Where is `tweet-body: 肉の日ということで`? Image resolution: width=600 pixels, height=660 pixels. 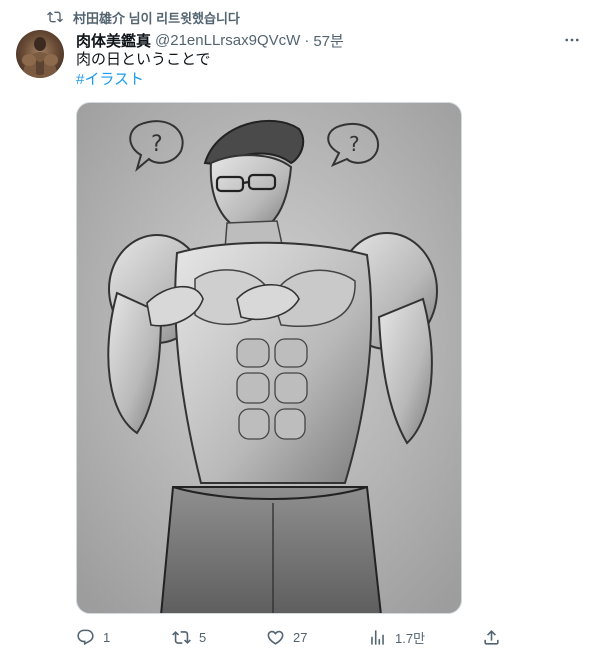 tweet-body: 肉の日ということで is located at coordinates (143, 59).